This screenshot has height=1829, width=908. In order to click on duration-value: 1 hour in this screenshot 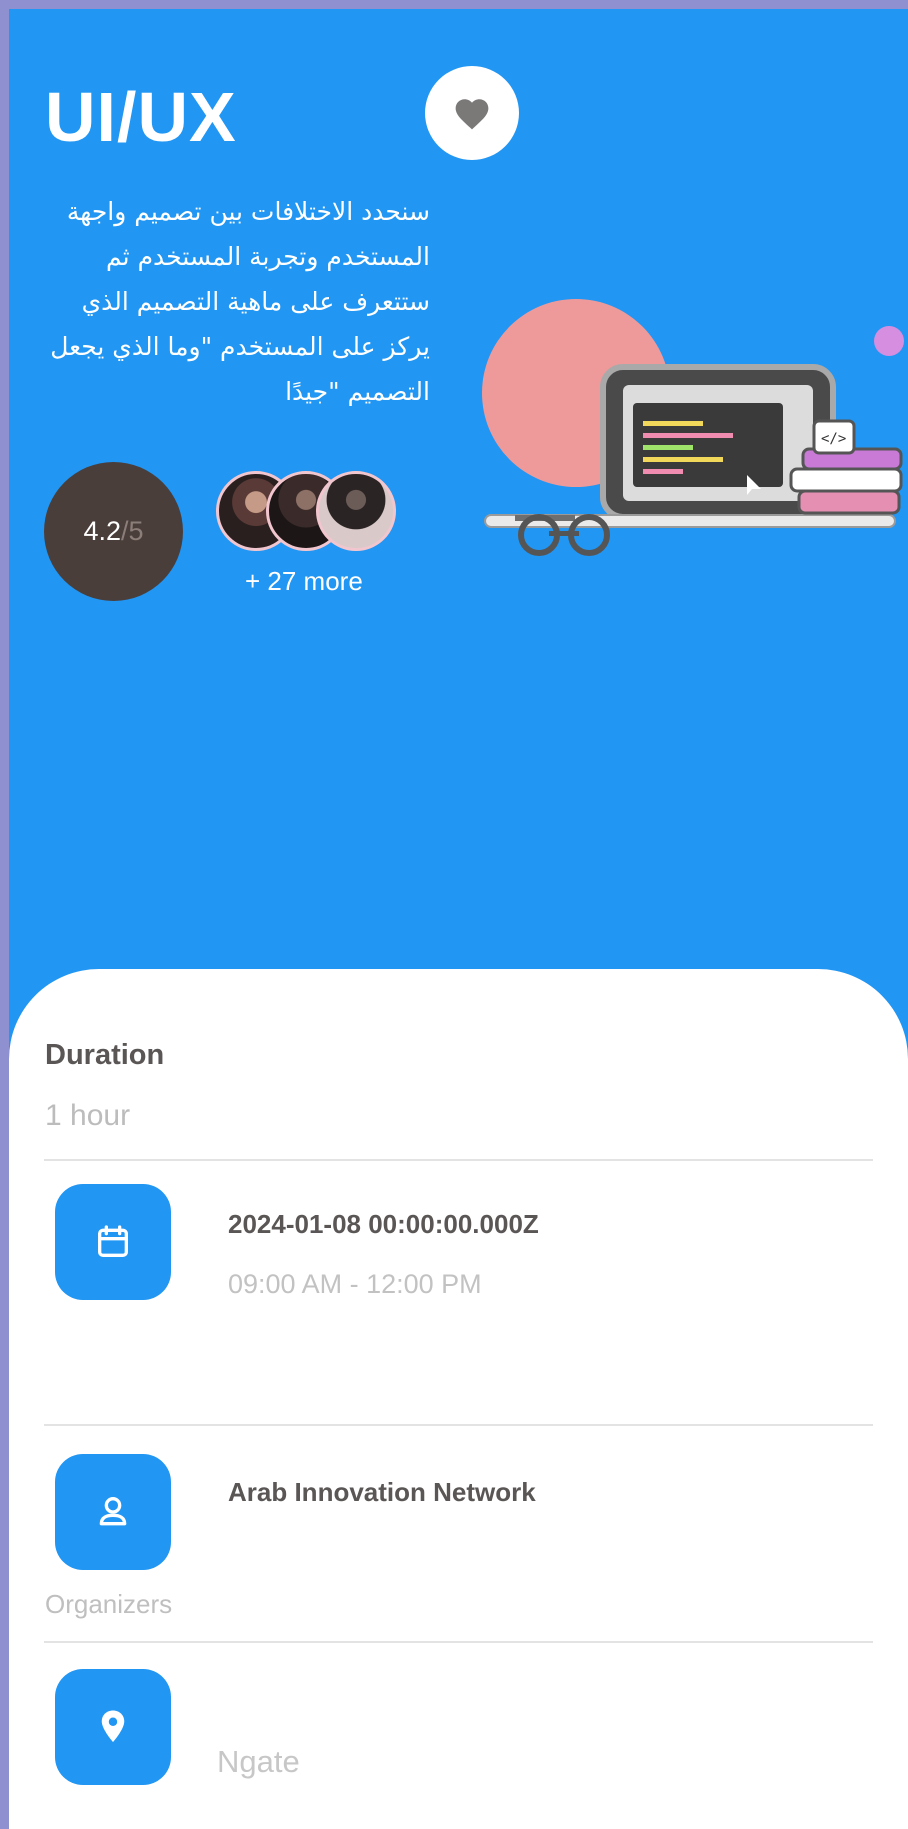, I will do `click(88, 1115)`.